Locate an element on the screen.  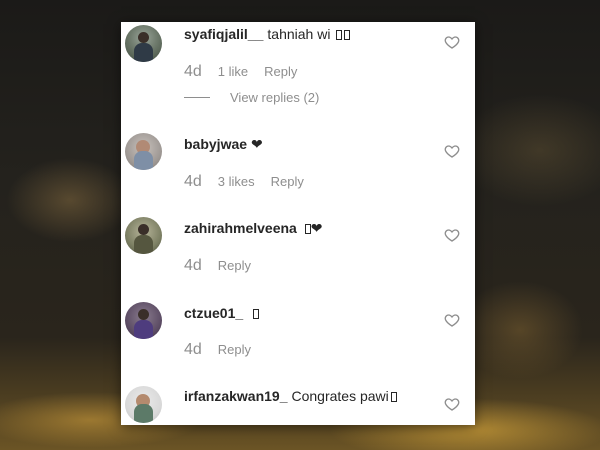
comment-line: irfanzakwan19_ Congrates pawi is located at coordinates (290, 396).